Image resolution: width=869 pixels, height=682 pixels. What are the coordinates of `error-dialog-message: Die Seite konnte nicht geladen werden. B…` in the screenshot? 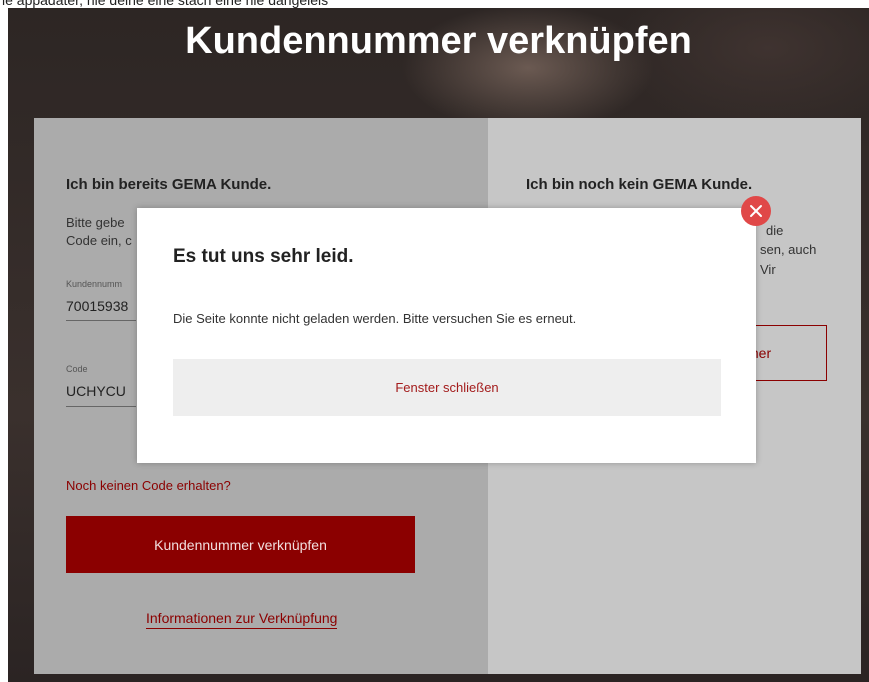 It's located at (375, 318).